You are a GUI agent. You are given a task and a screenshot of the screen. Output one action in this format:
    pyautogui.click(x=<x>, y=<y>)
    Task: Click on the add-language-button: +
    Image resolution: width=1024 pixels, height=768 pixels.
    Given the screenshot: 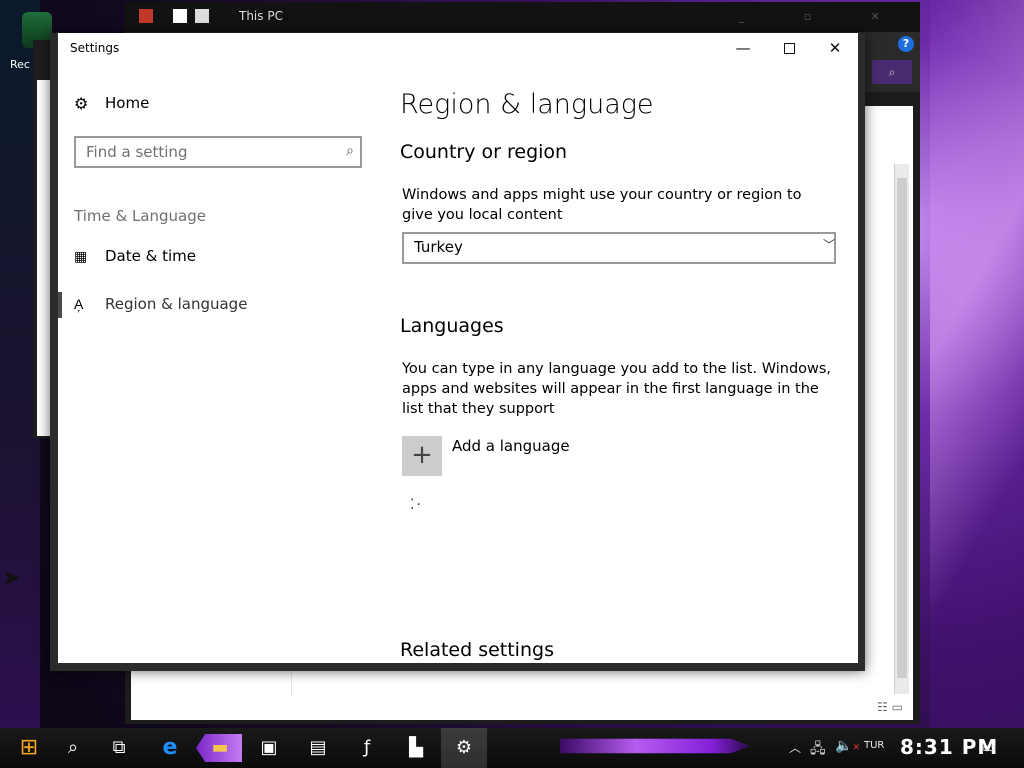 What is the action you would take?
    pyautogui.click(x=422, y=456)
    